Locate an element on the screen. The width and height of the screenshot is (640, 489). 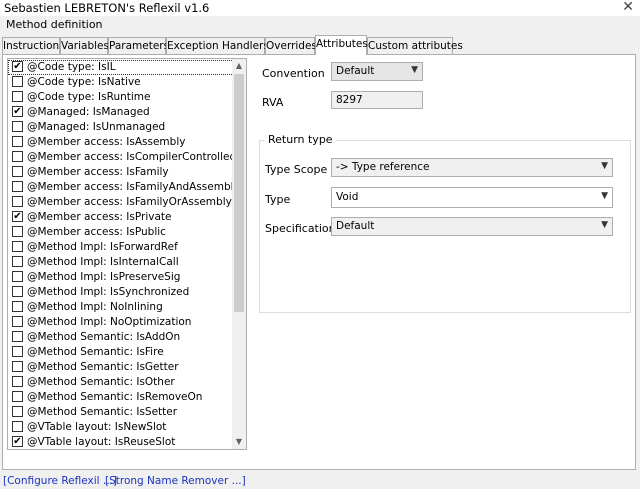
attribute-label: @Member access: IsFamilyOrAssembly is located at coordinates (129, 202).